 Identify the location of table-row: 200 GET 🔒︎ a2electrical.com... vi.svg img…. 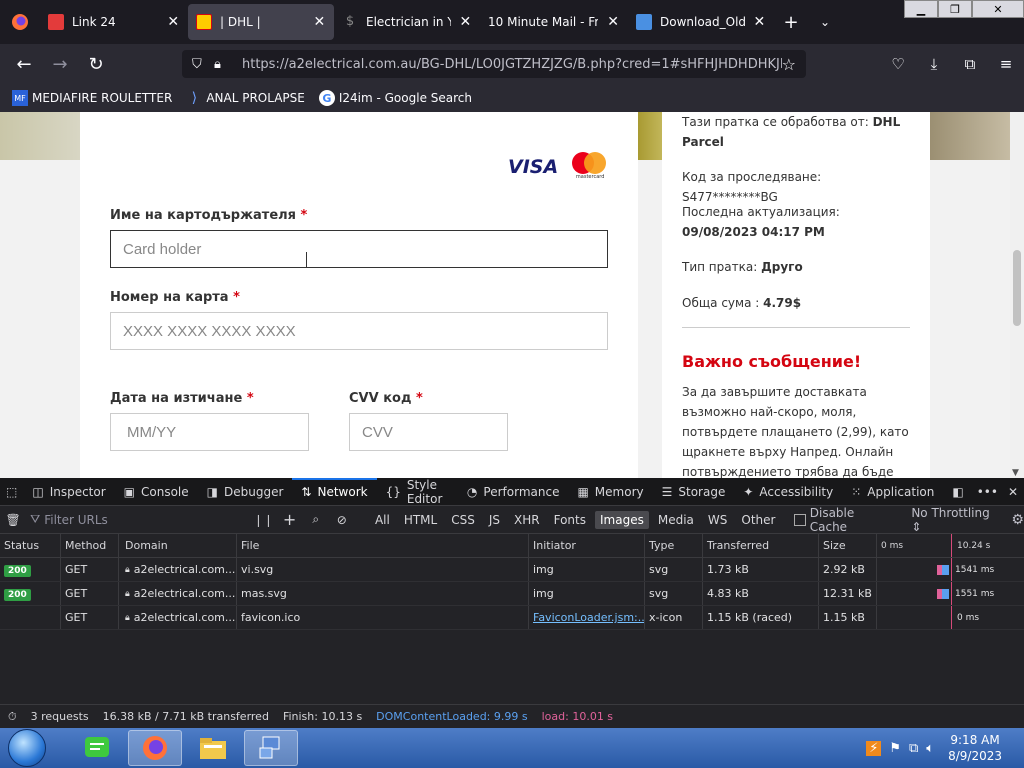
(512, 570).